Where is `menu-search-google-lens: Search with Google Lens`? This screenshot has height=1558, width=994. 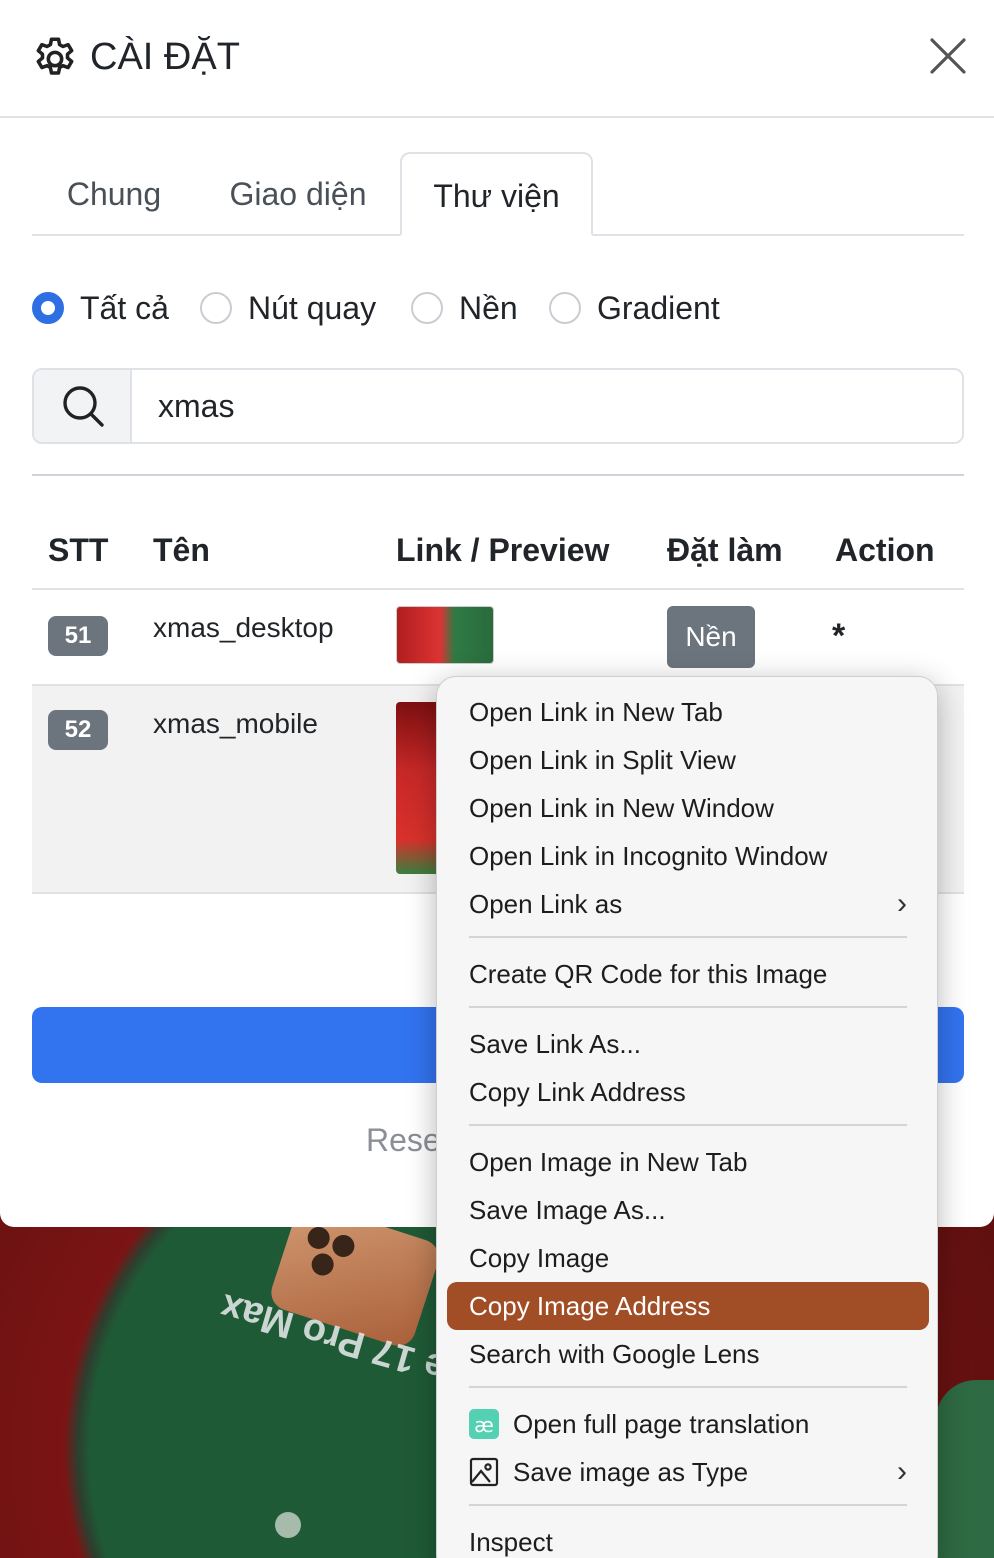 menu-search-google-lens: Search with Google Lens is located at coordinates (688, 1354).